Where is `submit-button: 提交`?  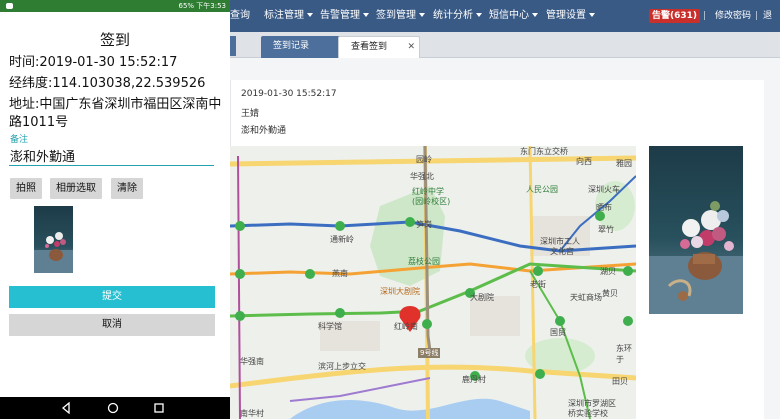
submit-button: 提交 is located at coordinates (112, 297).